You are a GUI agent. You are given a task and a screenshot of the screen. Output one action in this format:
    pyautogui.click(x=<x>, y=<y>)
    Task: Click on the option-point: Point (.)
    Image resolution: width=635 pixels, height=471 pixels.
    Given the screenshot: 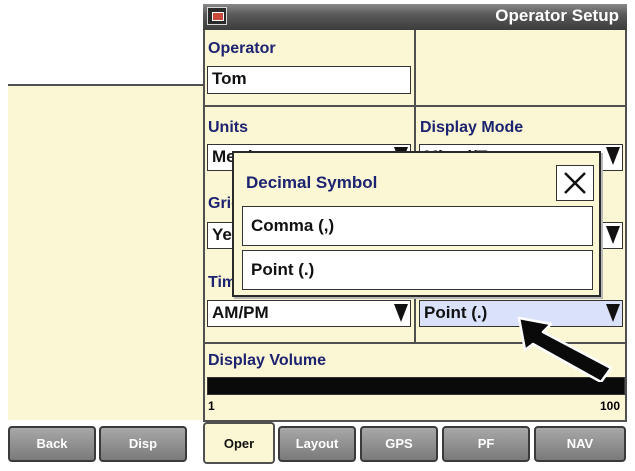 What is the action you would take?
    pyautogui.click(x=417, y=270)
    